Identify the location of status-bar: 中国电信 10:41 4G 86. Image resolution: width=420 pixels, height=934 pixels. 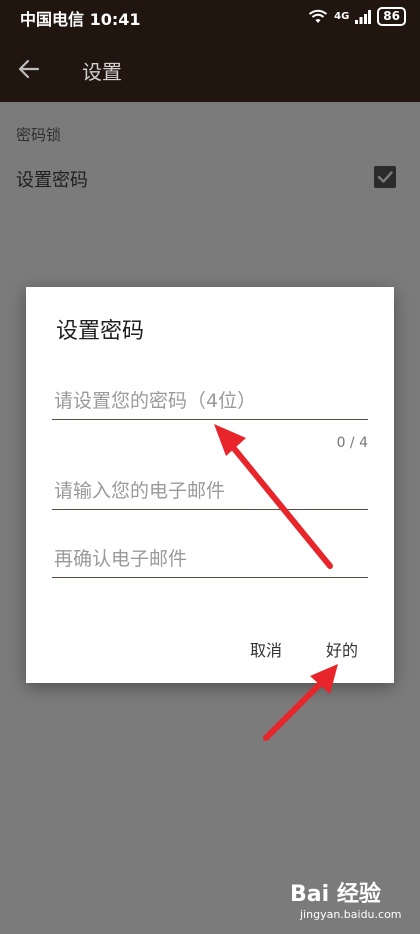
(210, 17).